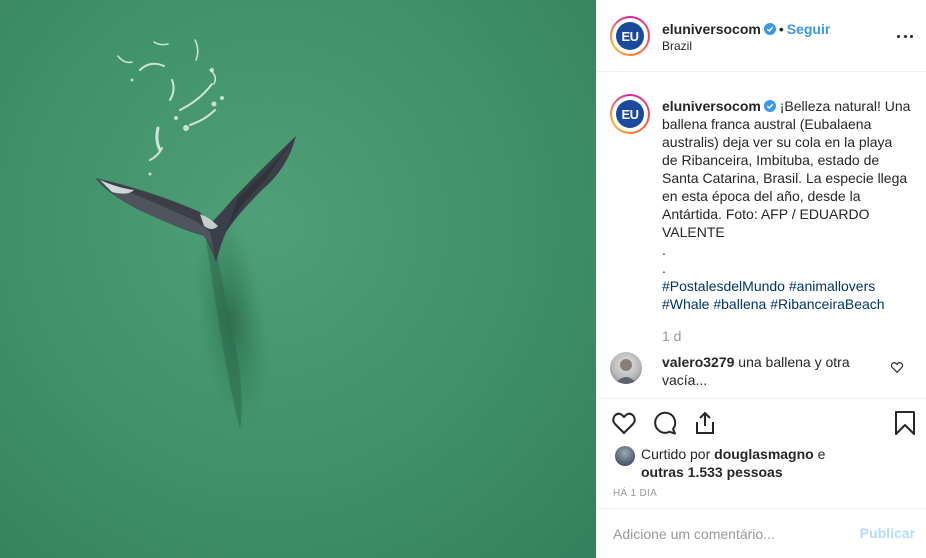 This screenshot has height=558, width=926. Describe the element at coordinates (728, 534) in the screenshot. I see `comment-input` at that location.